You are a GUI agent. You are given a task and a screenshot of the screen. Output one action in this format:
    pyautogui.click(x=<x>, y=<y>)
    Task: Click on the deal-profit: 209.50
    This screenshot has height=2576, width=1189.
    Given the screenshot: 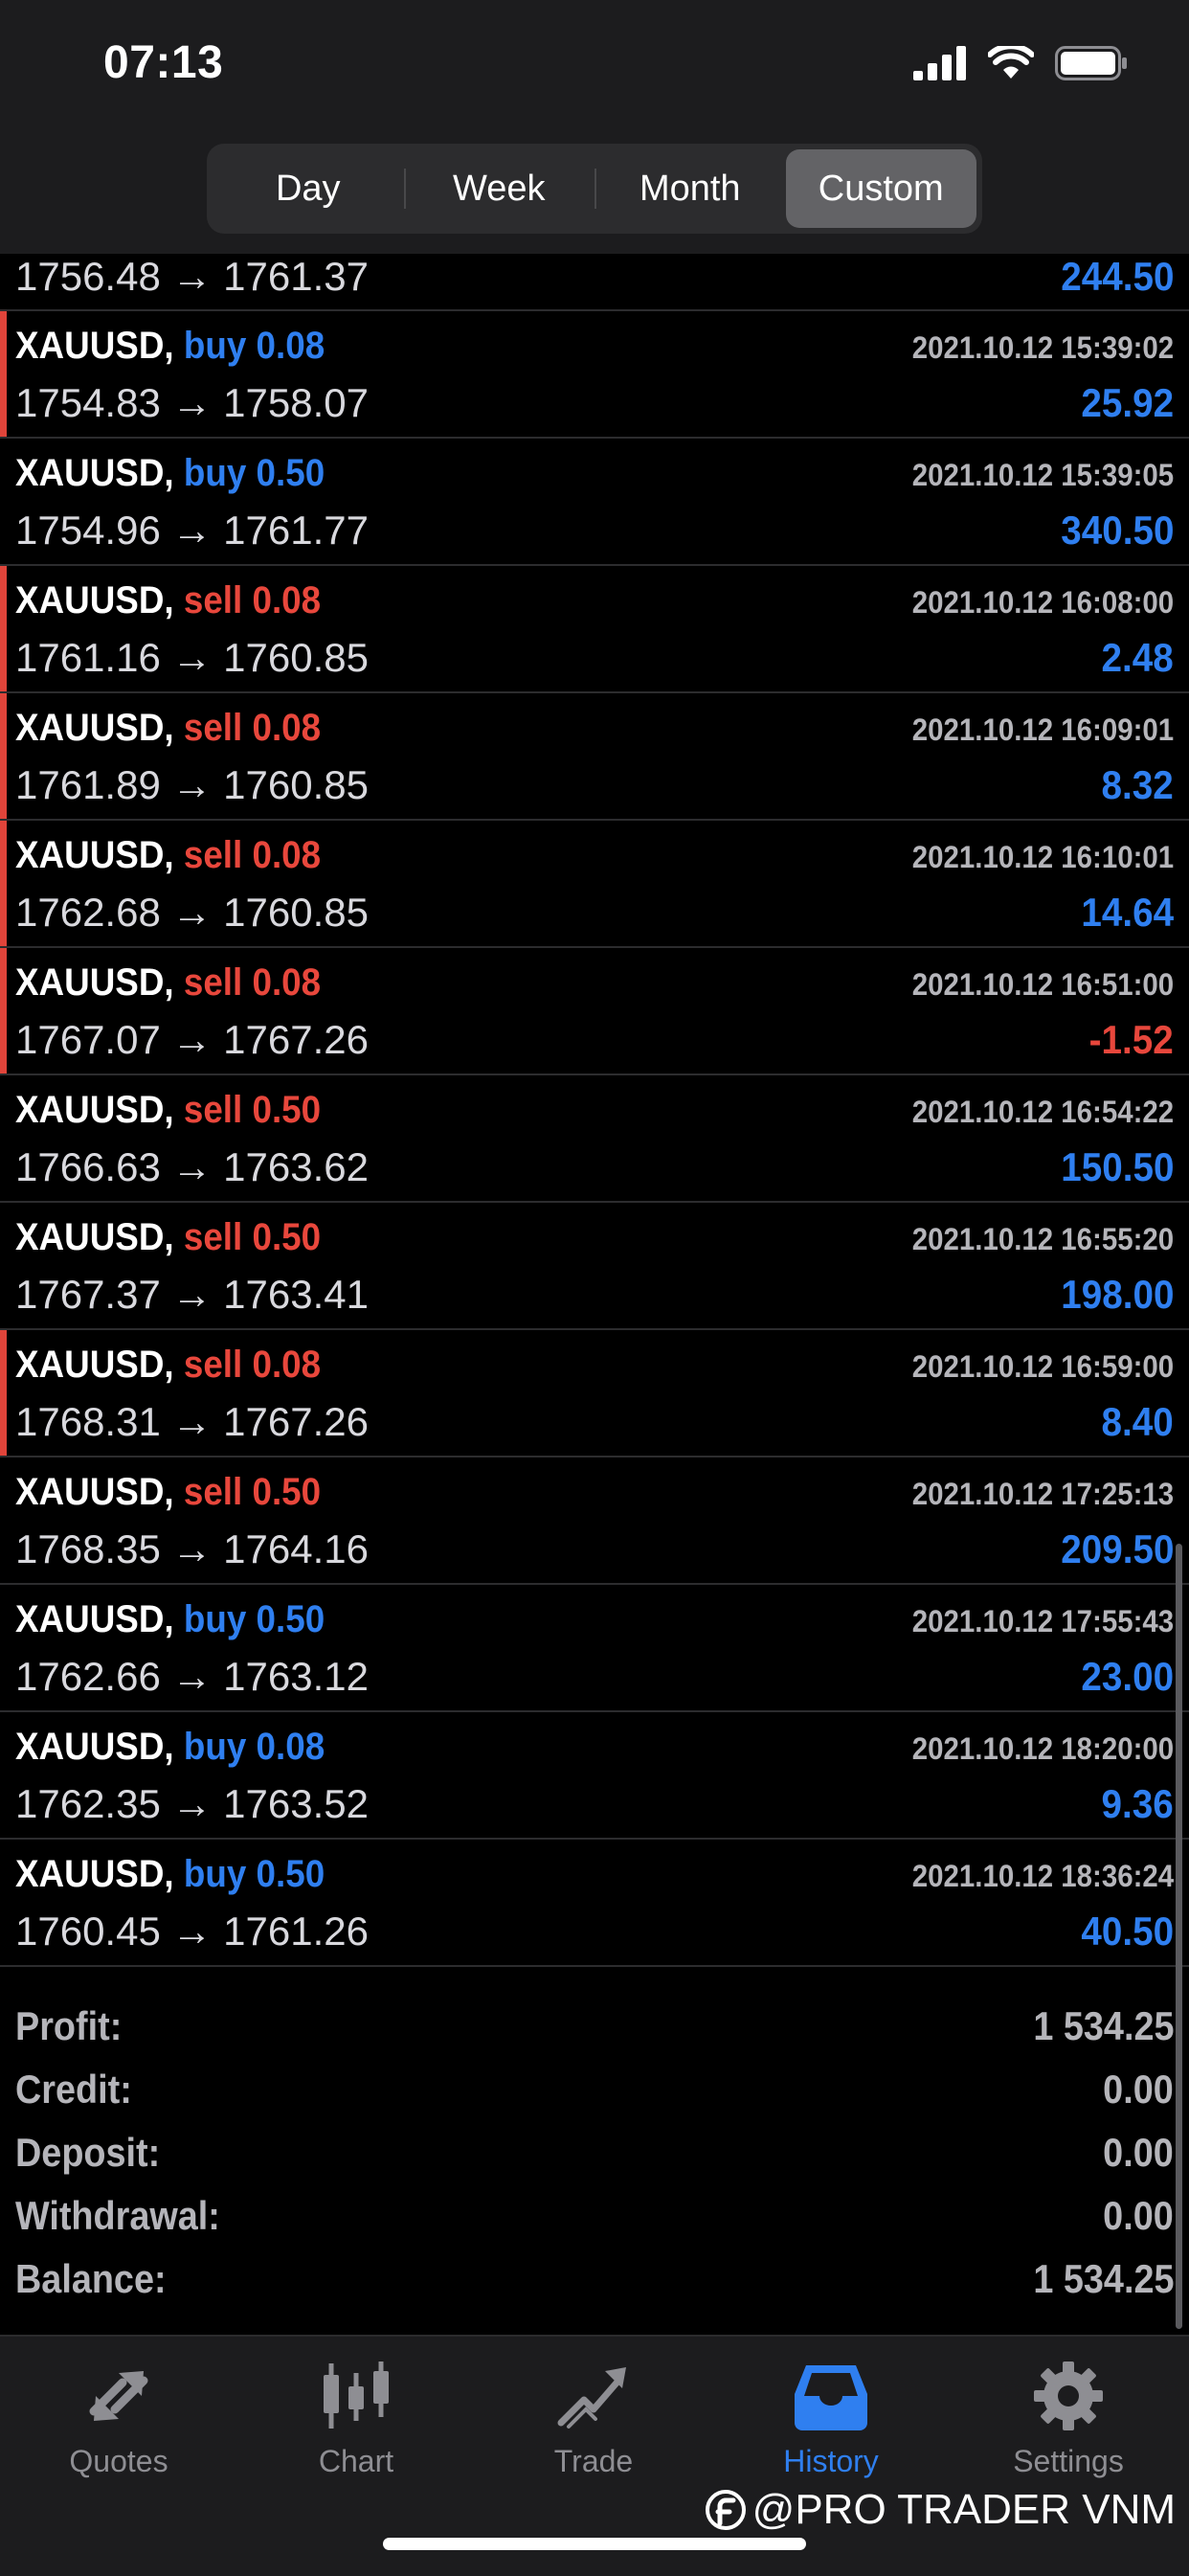 What is the action you would take?
    pyautogui.click(x=1117, y=1548)
    